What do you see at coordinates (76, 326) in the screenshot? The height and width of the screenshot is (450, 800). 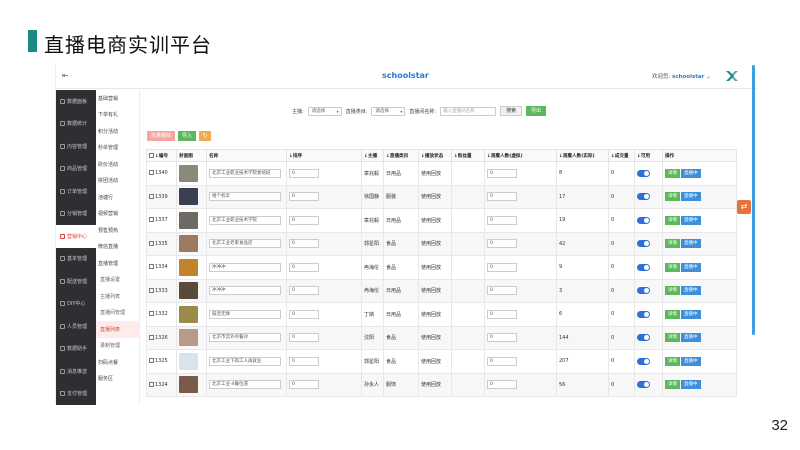 I see `sidebar-item: 人员管理` at bounding box center [76, 326].